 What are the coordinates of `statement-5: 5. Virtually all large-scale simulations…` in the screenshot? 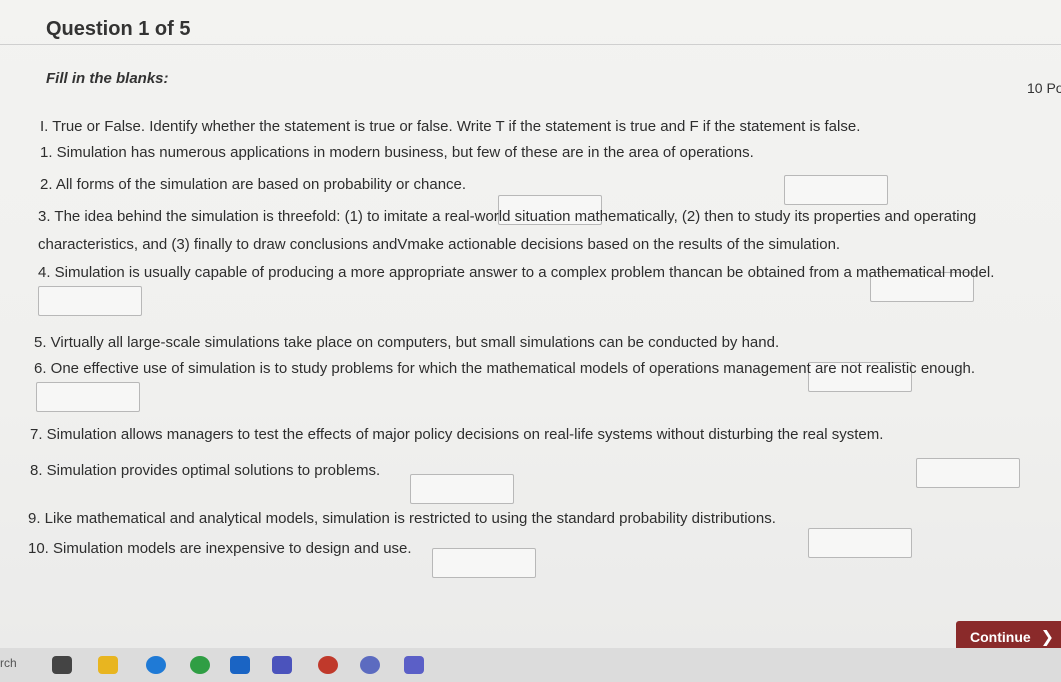 It's located at (407, 342).